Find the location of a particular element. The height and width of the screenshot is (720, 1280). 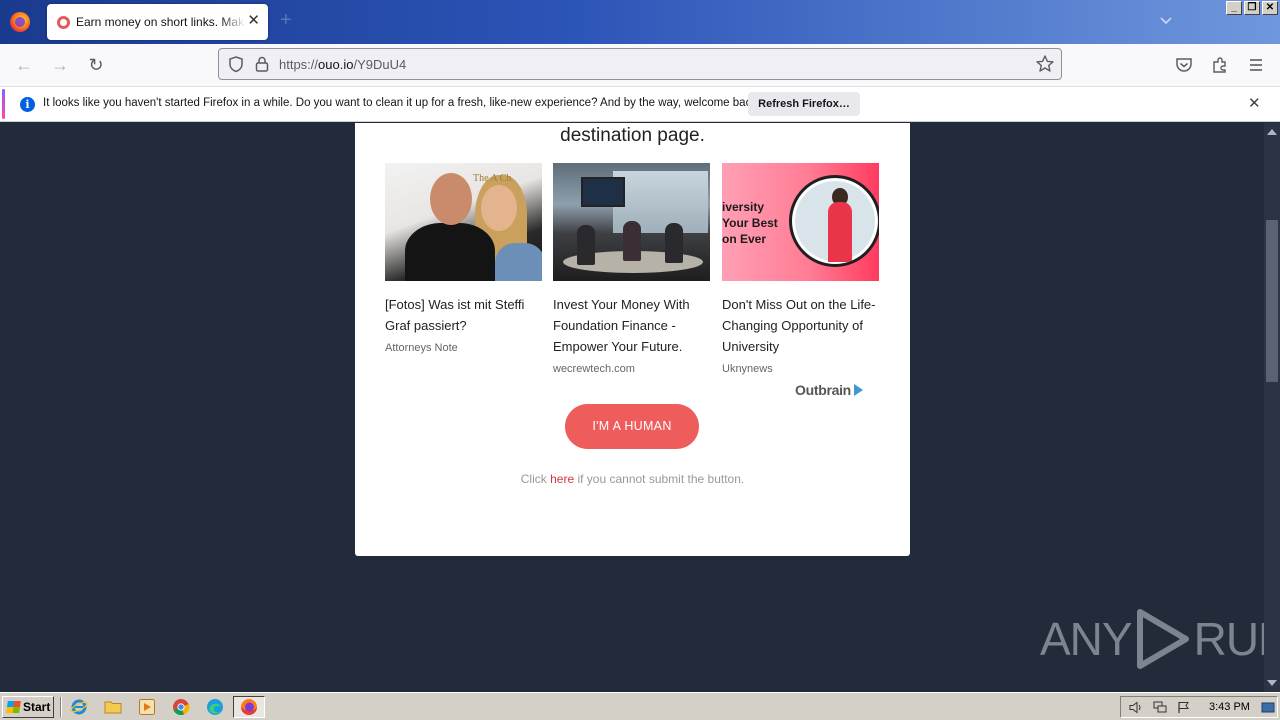

close-window-icon: ✕ is located at coordinates (1270, 8).